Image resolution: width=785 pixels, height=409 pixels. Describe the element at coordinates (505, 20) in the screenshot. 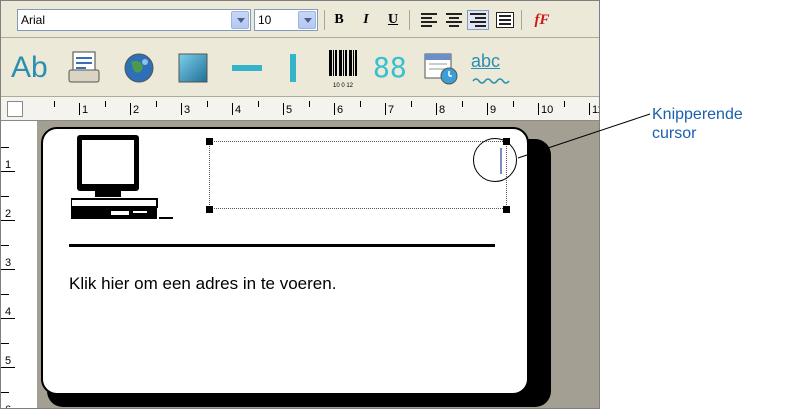

I see `justify-icon` at that location.